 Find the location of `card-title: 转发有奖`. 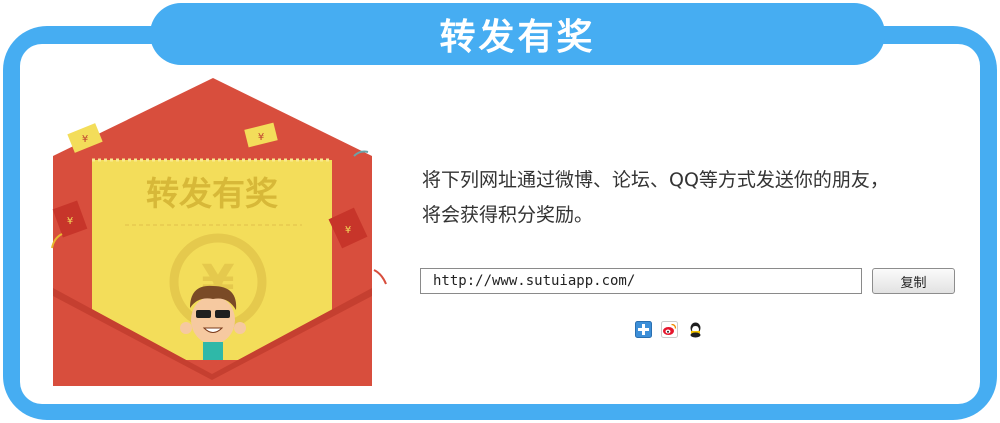

card-title: 转发有奖 is located at coordinates (212, 193).